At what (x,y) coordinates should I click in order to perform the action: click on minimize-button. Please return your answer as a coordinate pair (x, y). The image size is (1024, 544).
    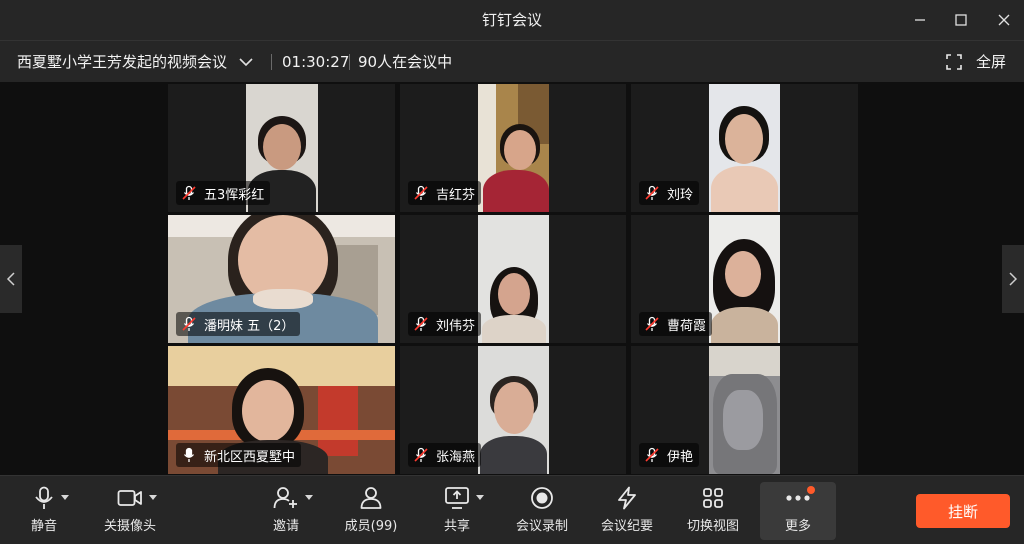
    Looking at the image, I should click on (920, 20).